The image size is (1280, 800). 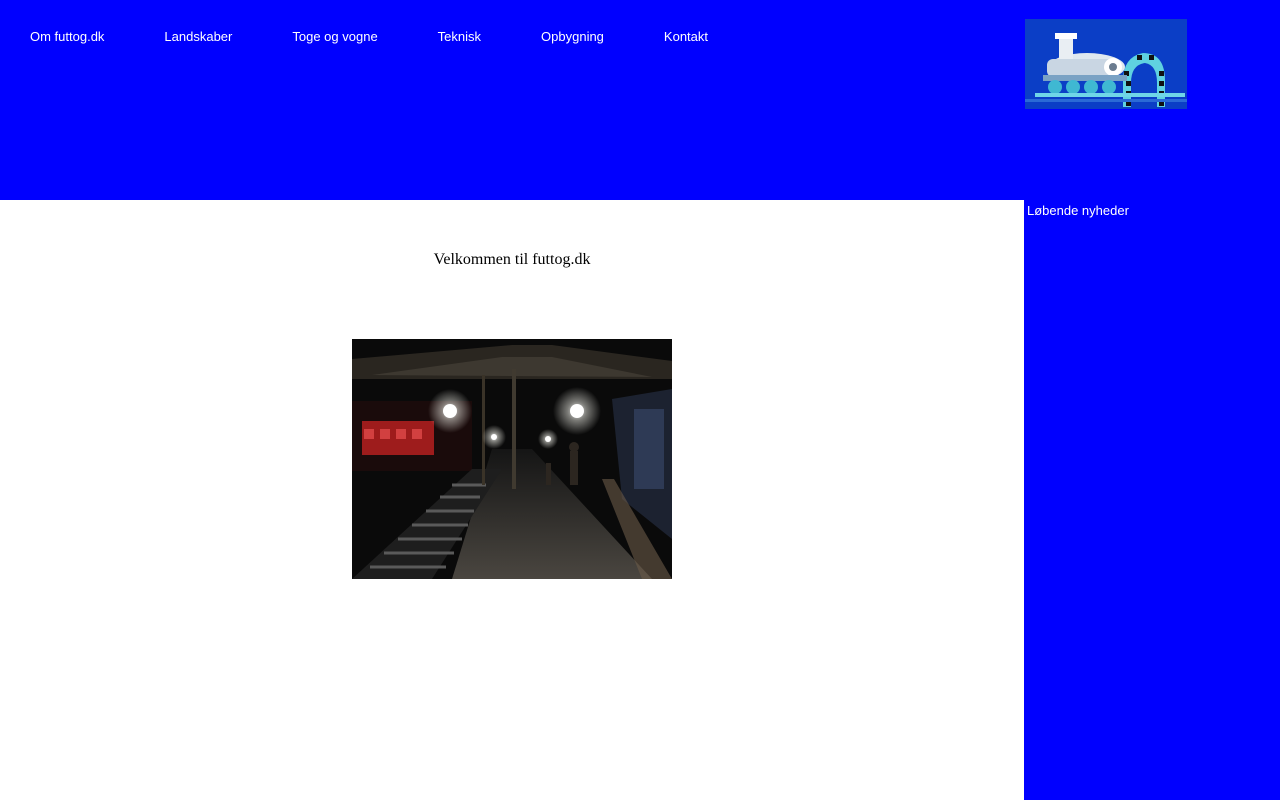 What do you see at coordinates (512, 259) in the screenshot?
I see `welcome-heading: Velkommen til futtog.dk` at bounding box center [512, 259].